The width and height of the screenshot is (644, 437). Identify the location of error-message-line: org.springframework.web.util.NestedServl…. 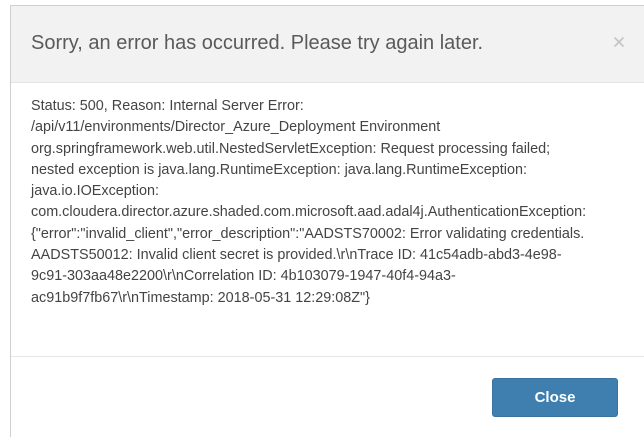
(291, 148).